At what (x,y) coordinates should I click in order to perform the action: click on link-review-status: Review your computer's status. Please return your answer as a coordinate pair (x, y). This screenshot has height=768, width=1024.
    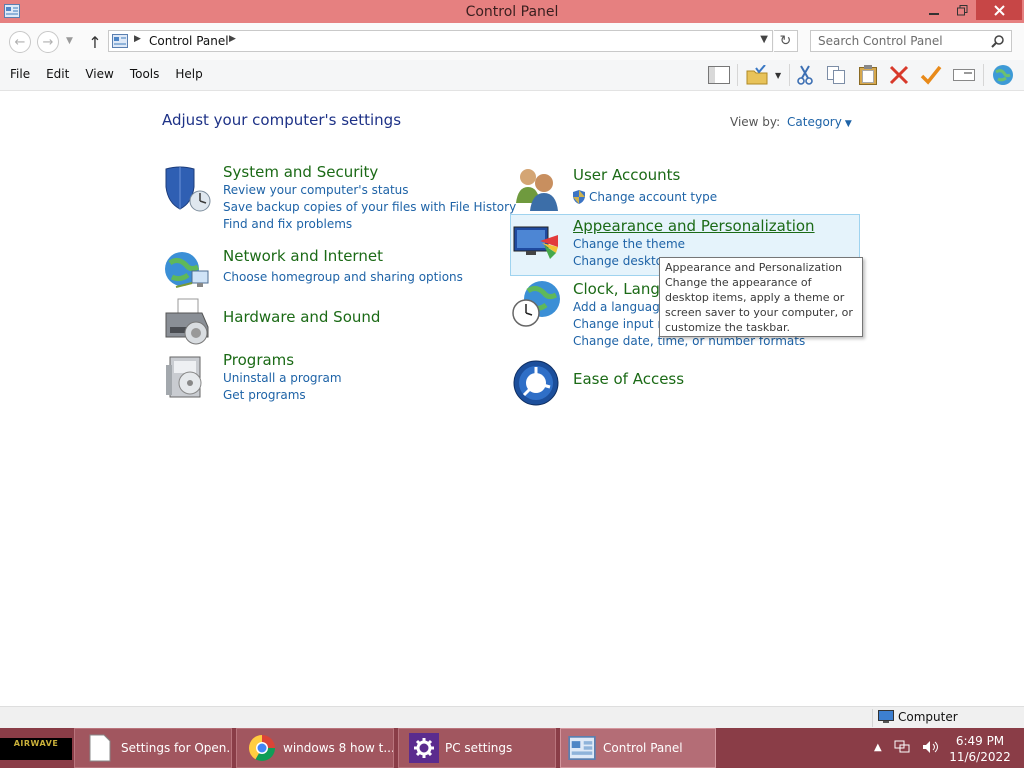
    Looking at the image, I should click on (316, 190).